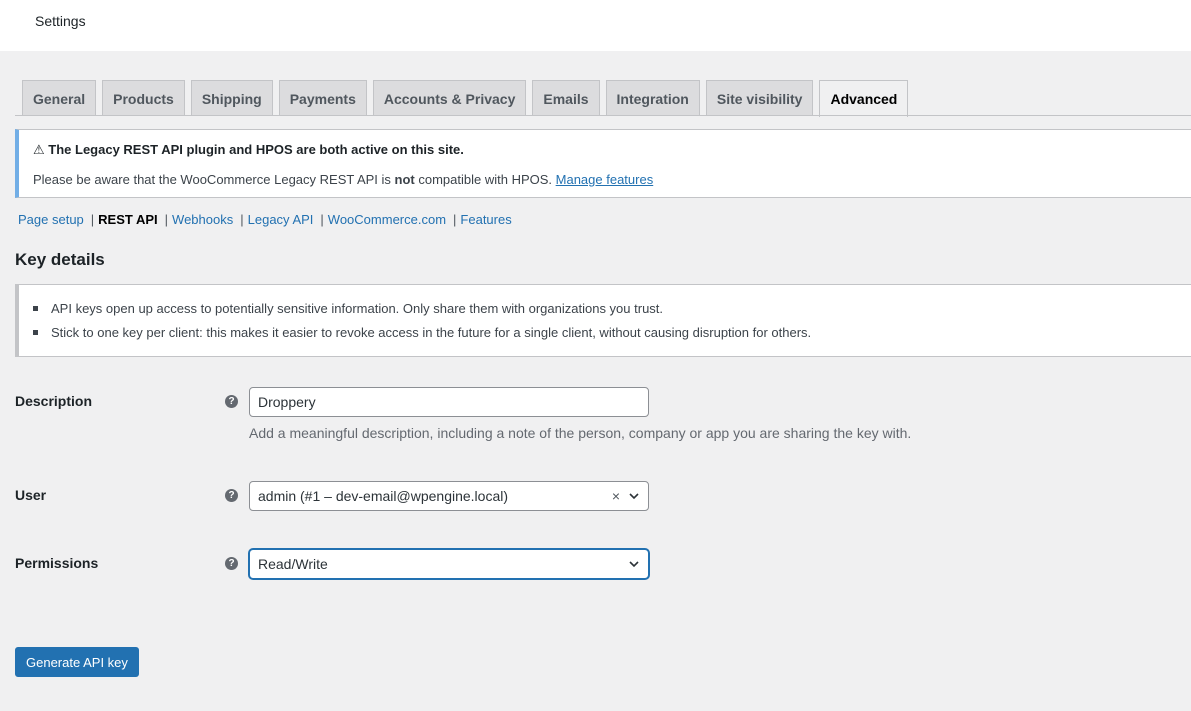 This screenshot has height=711, width=1191. Describe the element at coordinates (616, 496) in the screenshot. I see `clear-icon: ×` at that location.